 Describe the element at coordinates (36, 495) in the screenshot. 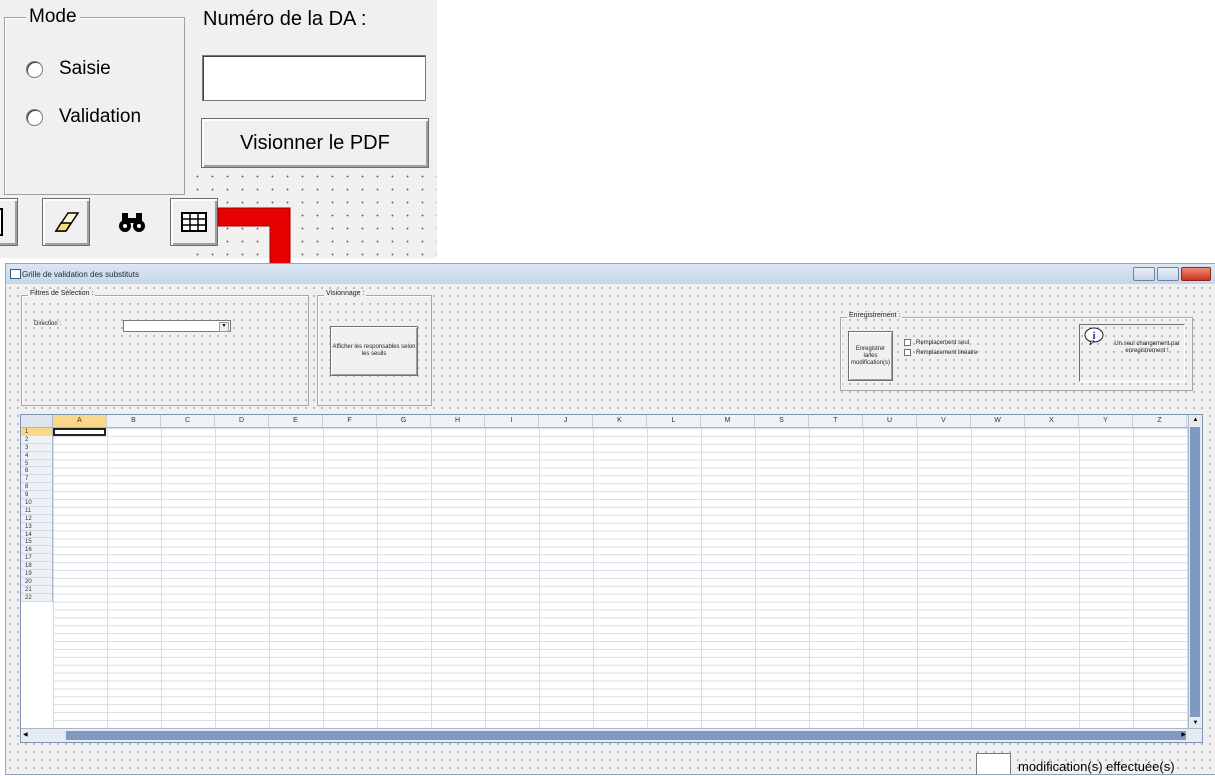

I see `row-header: 9` at that location.